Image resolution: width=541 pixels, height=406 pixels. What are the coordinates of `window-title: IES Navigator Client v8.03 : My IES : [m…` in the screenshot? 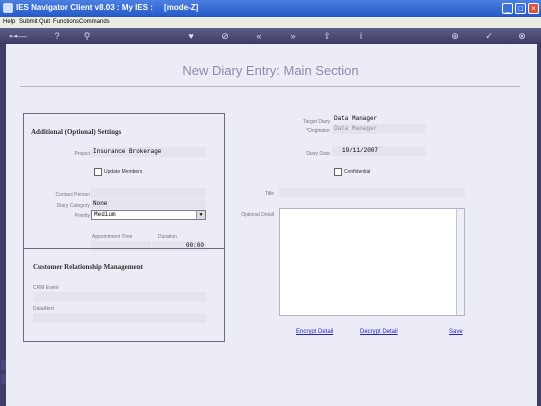 It's located at (107, 7).